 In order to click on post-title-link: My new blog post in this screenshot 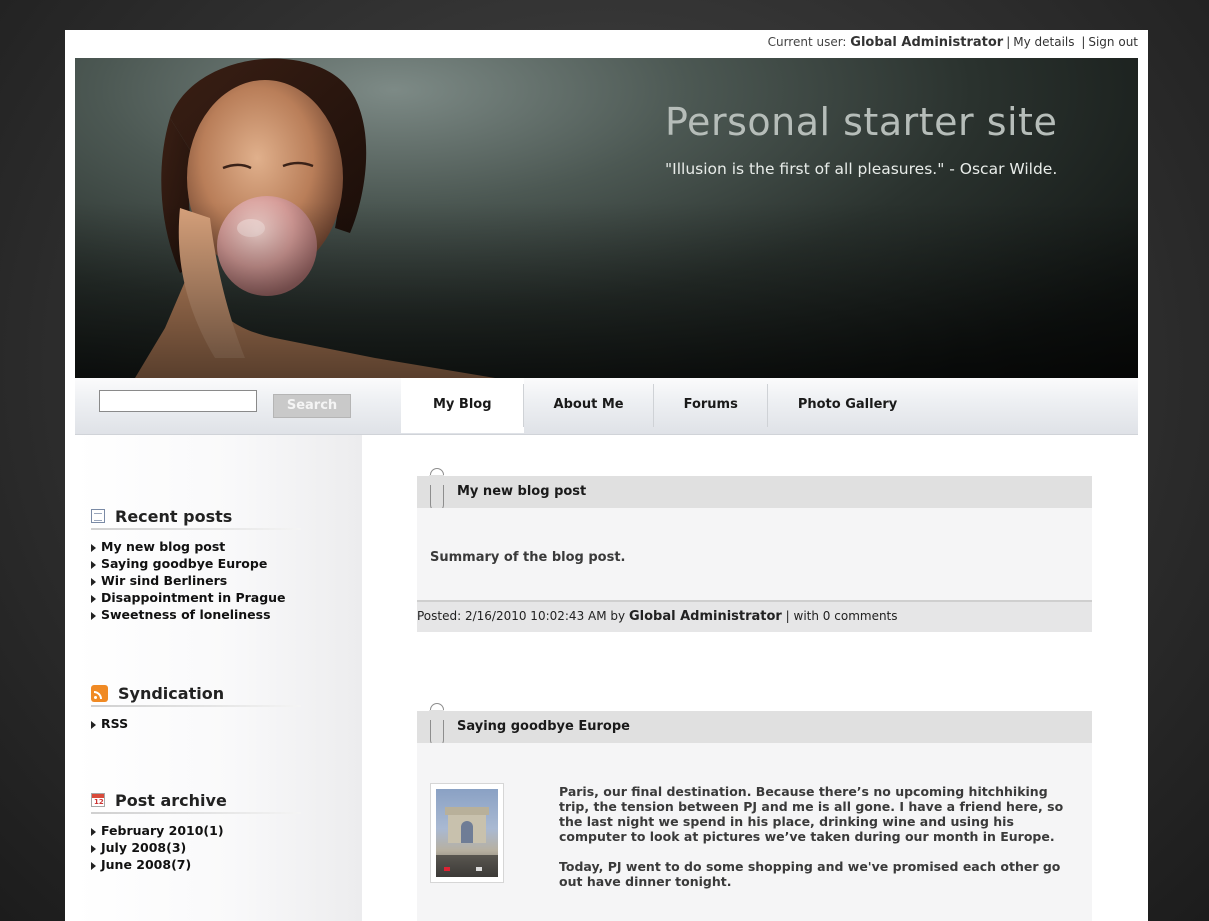, I will do `click(521, 491)`.